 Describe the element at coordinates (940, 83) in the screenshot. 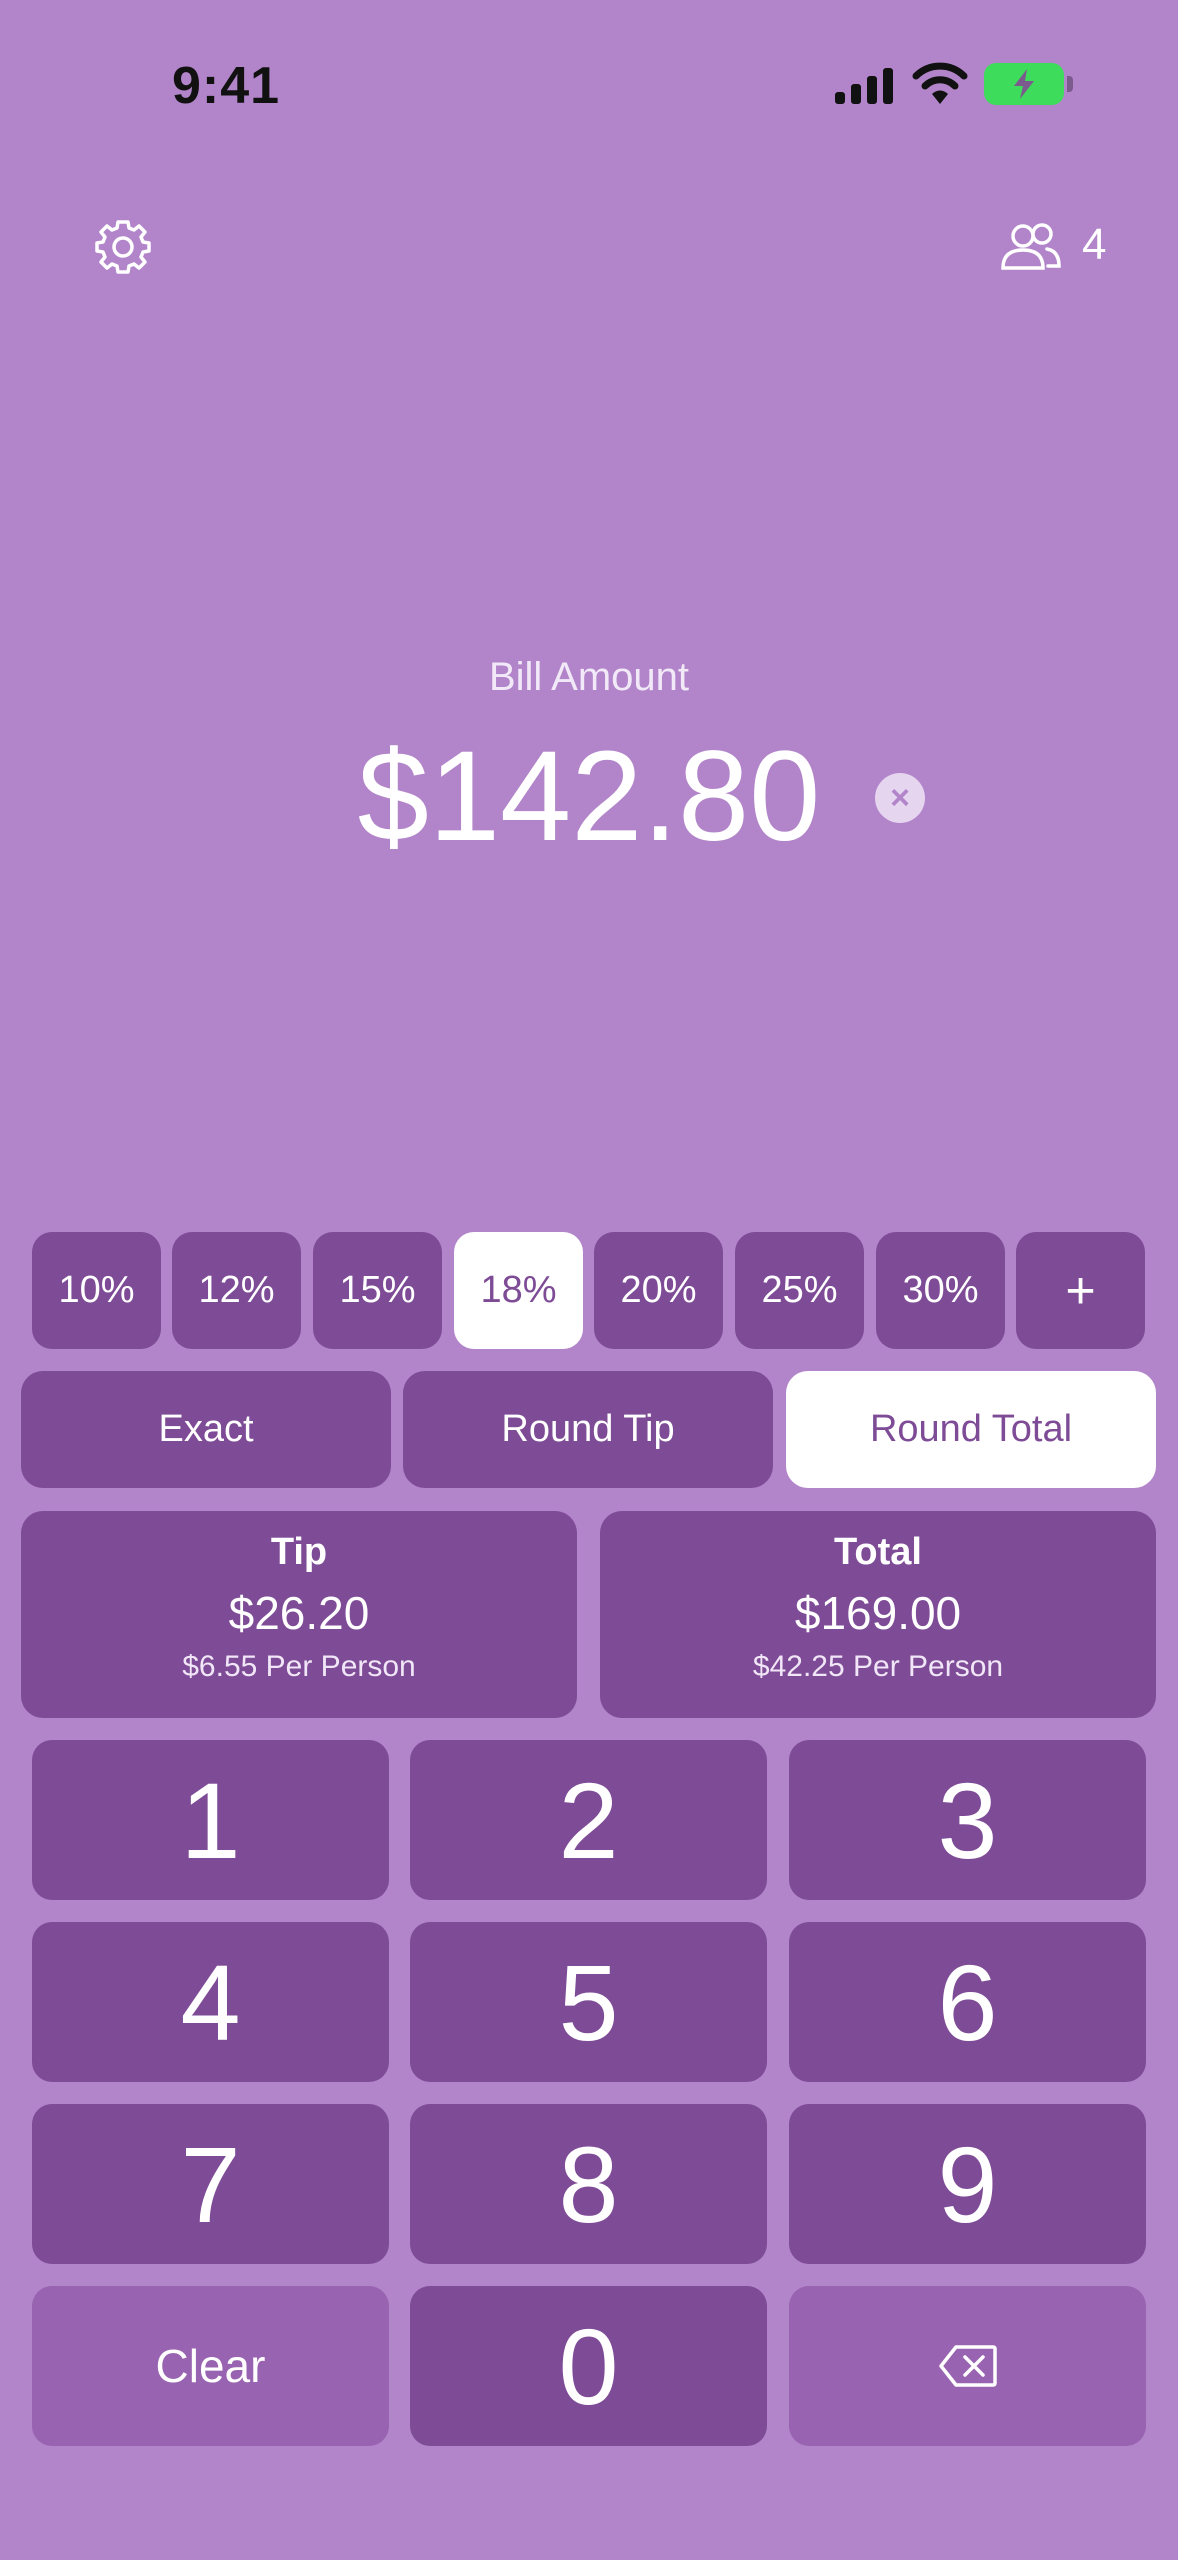

I see `wifi-icon` at that location.